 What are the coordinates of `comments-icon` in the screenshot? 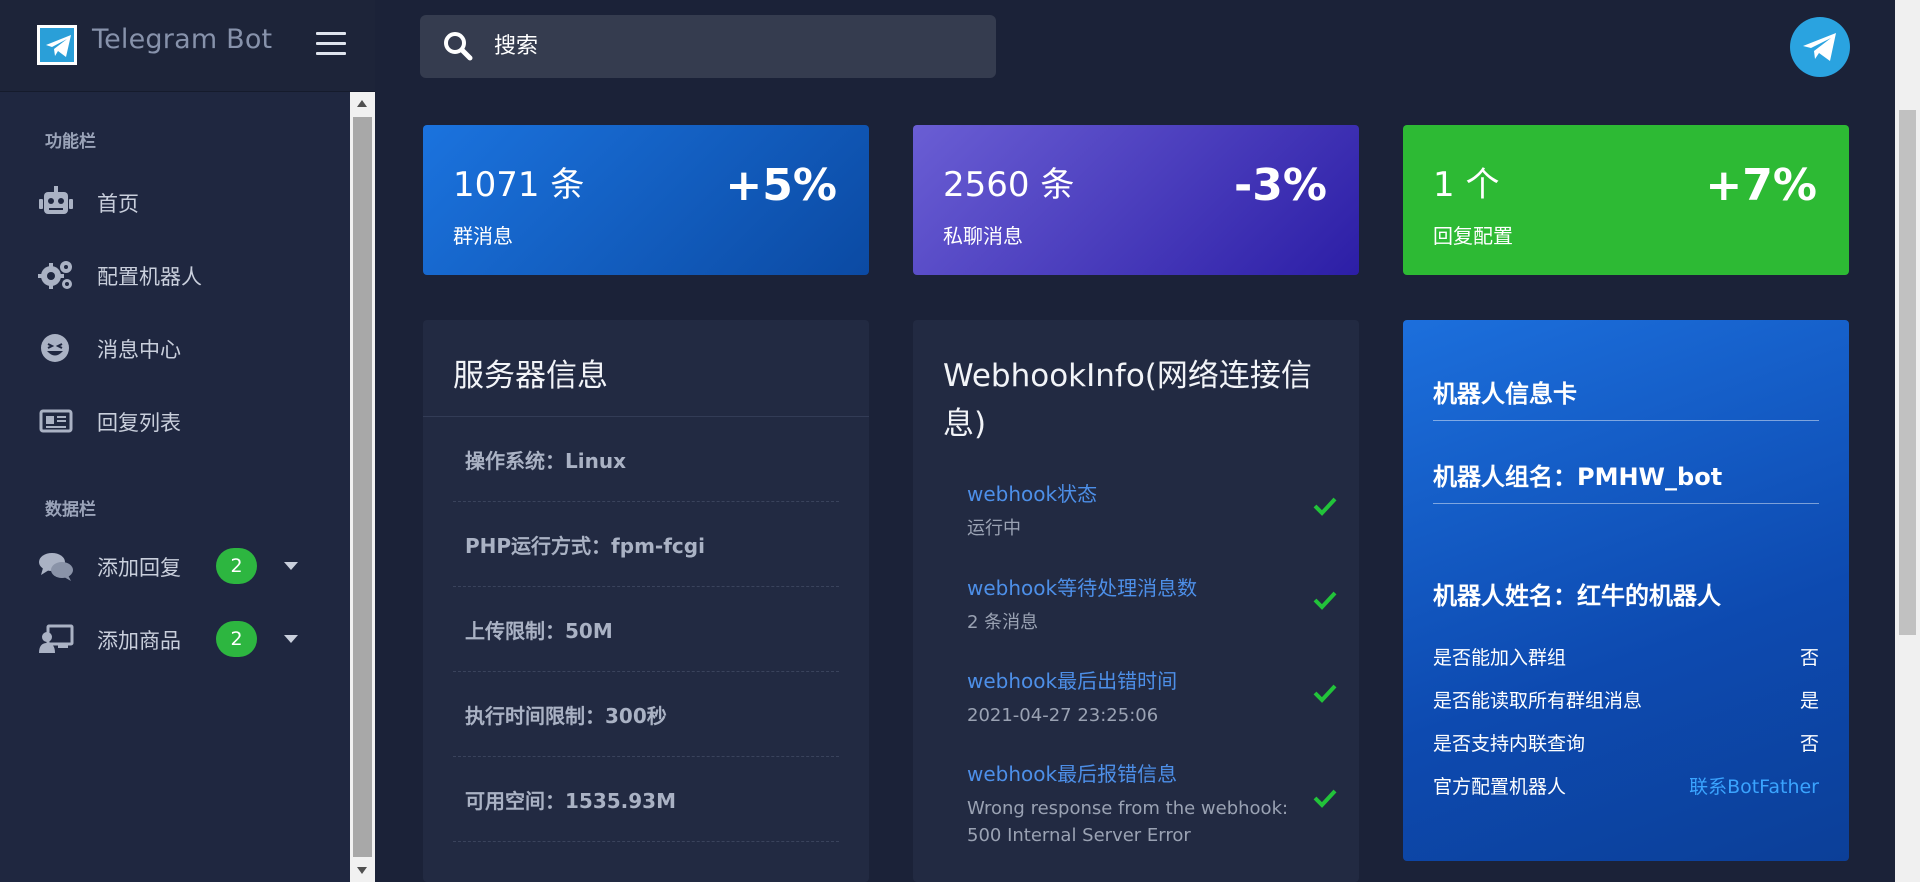 It's located at (56, 566).